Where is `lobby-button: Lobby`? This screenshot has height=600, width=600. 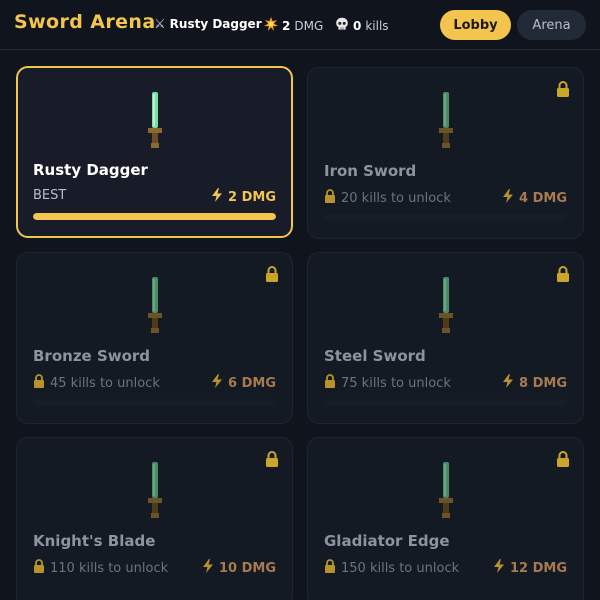 lobby-button: Lobby is located at coordinates (475, 25).